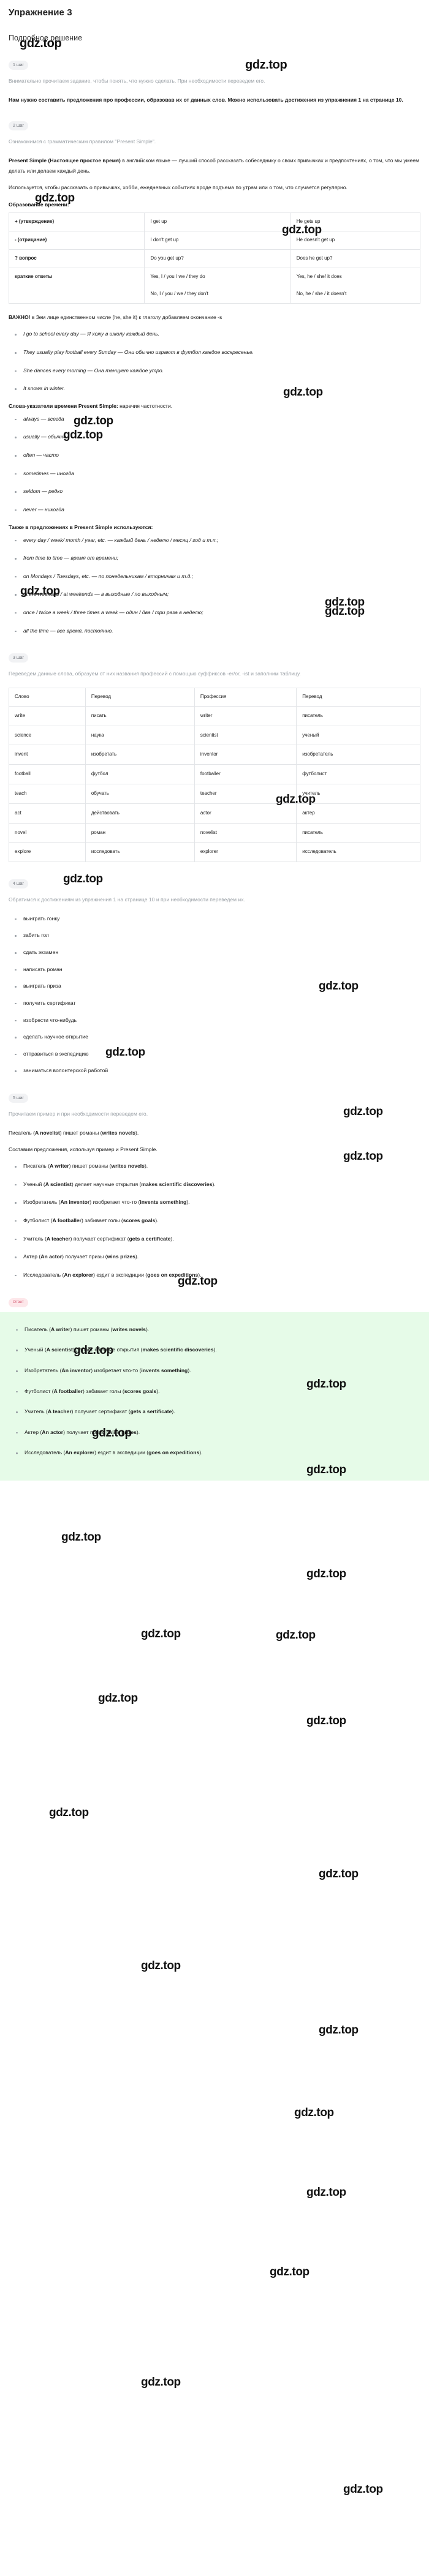 This screenshot has width=429, height=2576. What do you see at coordinates (358, 774) in the screenshot?
I see `cell-translation-2: футболист` at bounding box center [358, 774].